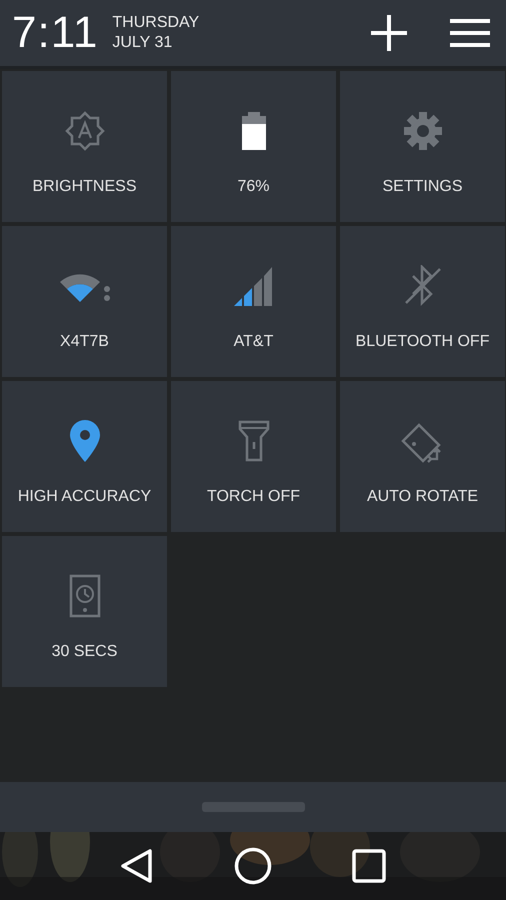 This screenshot has height=900, width=506. Describe the element at coordinates (422, 456) in the screenshot. I see `quick-setting-tile: AUTO ROTATE` at that location.